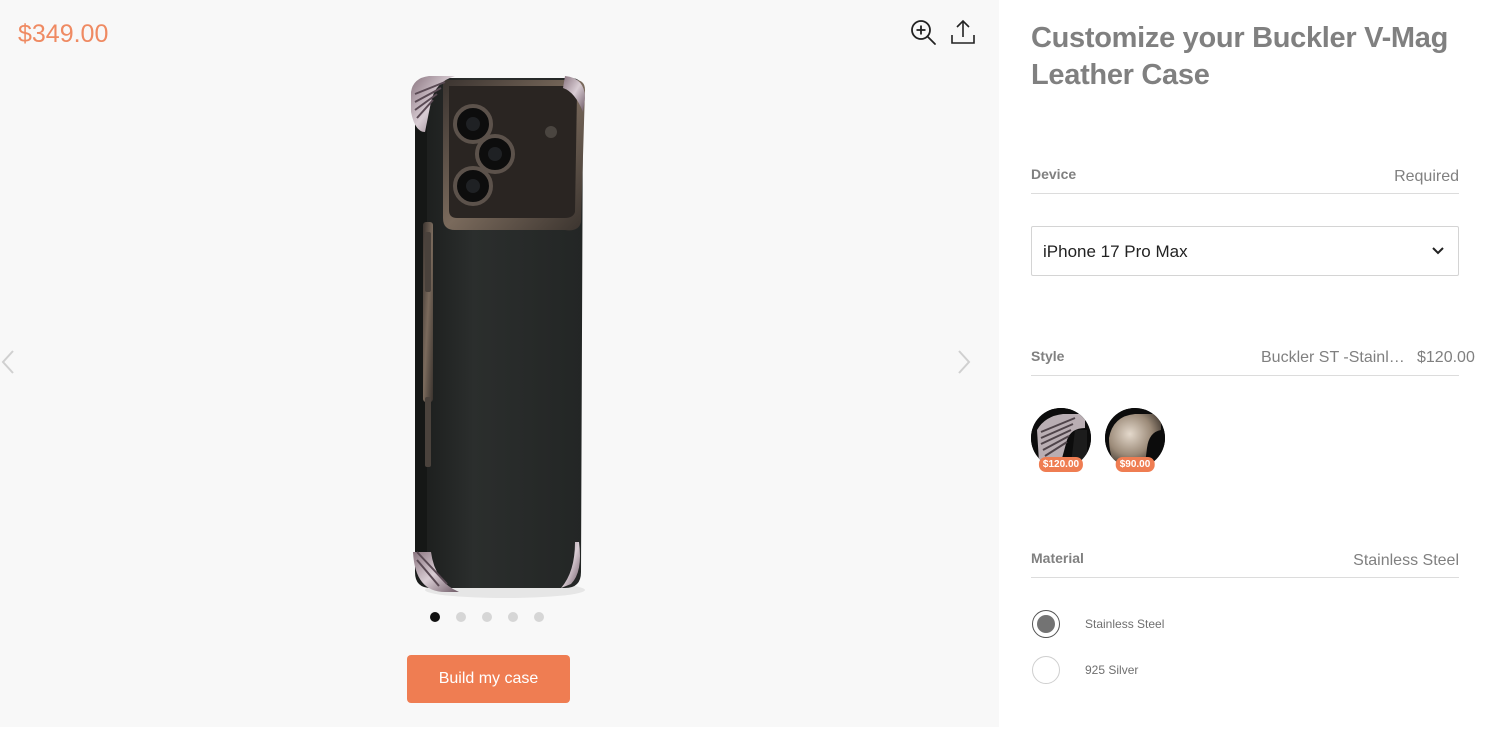 The height and width of the screenshot is (737, 1489). What do you see at coordinates (1253, 362) in the screenshot?
I see `style-section-header: Style Buckler ST -Stainless Steel $120.00` at bounding box center [1253, 362].